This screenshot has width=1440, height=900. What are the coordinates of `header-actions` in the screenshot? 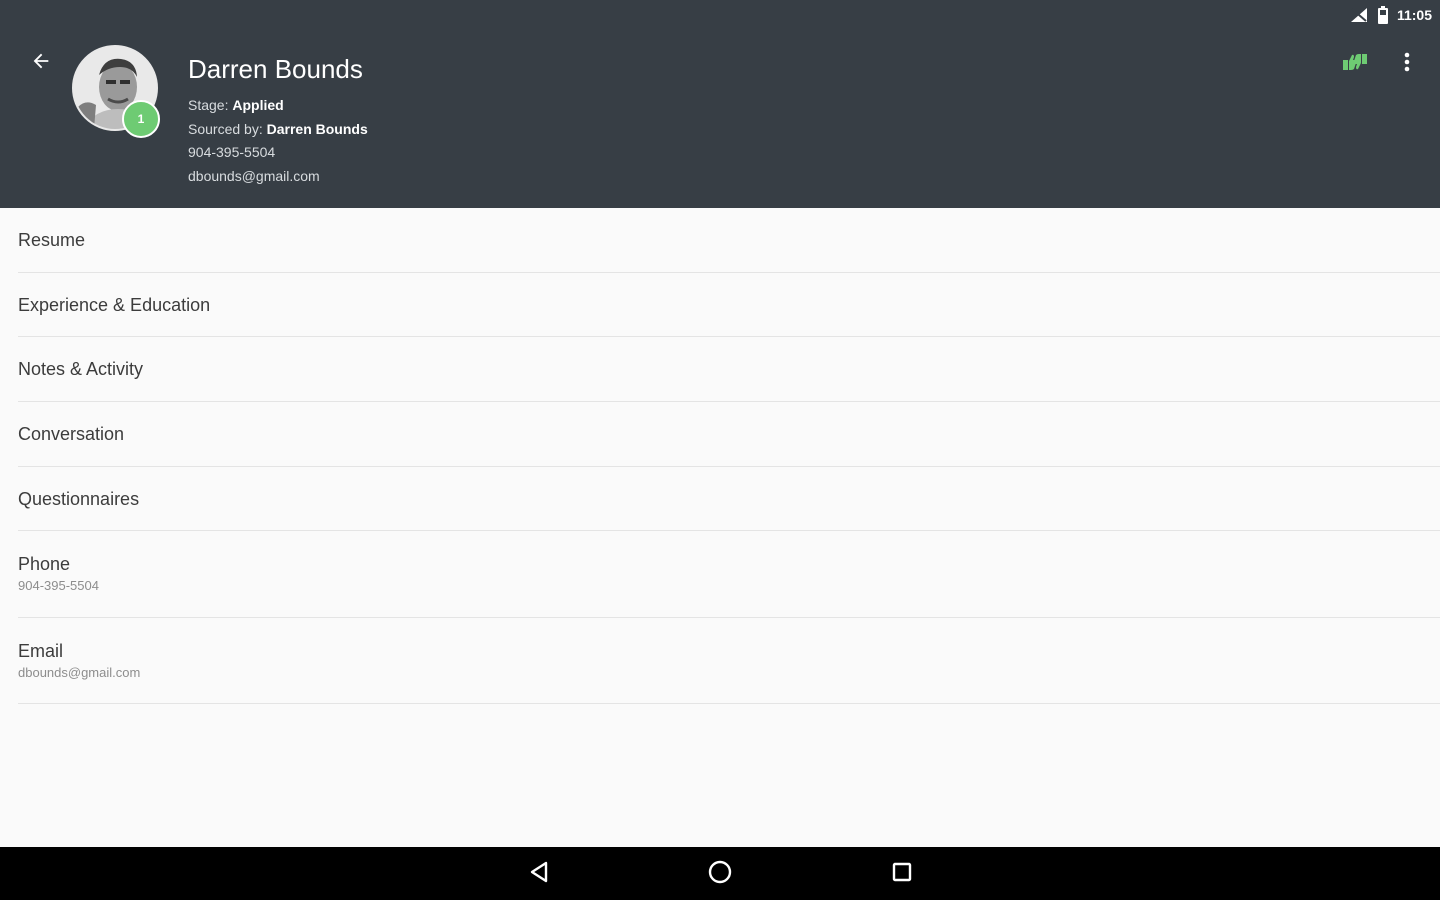 It's located at (1381, 64).